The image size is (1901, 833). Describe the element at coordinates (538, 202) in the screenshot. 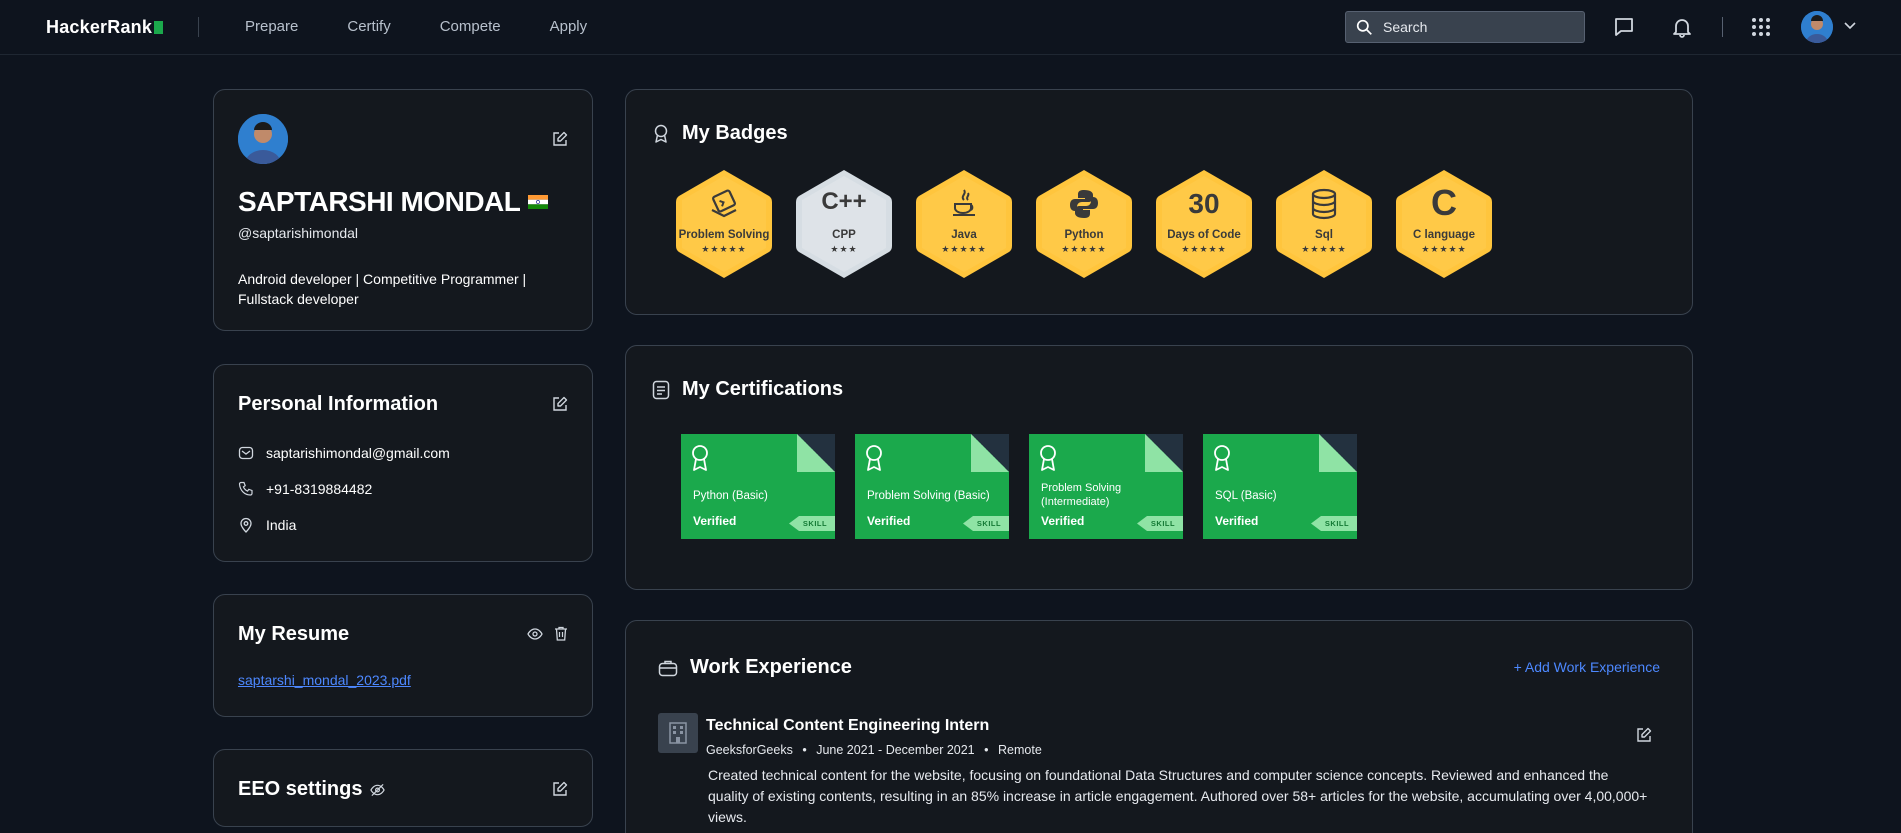

I see `india-flag-icon` at that location.